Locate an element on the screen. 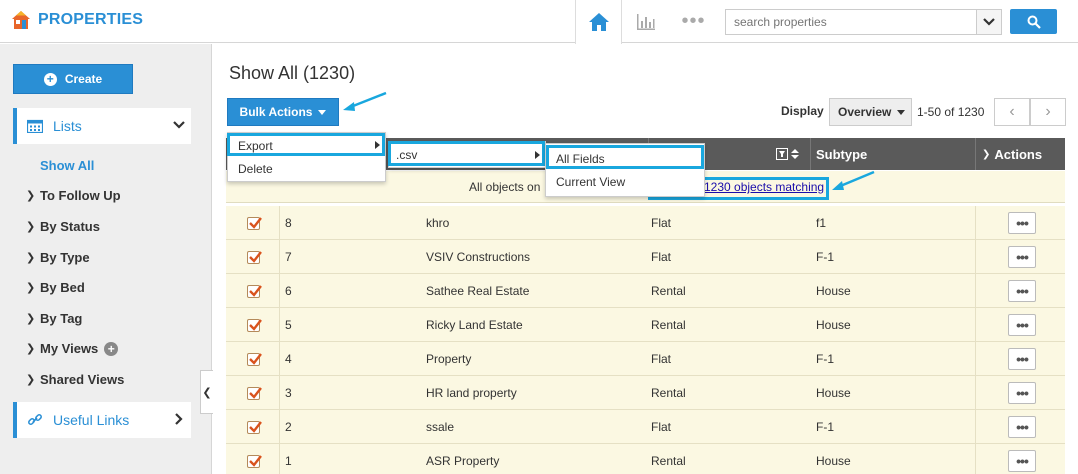  useful-links-label: Useful Links is located at coordinates (91, 420).